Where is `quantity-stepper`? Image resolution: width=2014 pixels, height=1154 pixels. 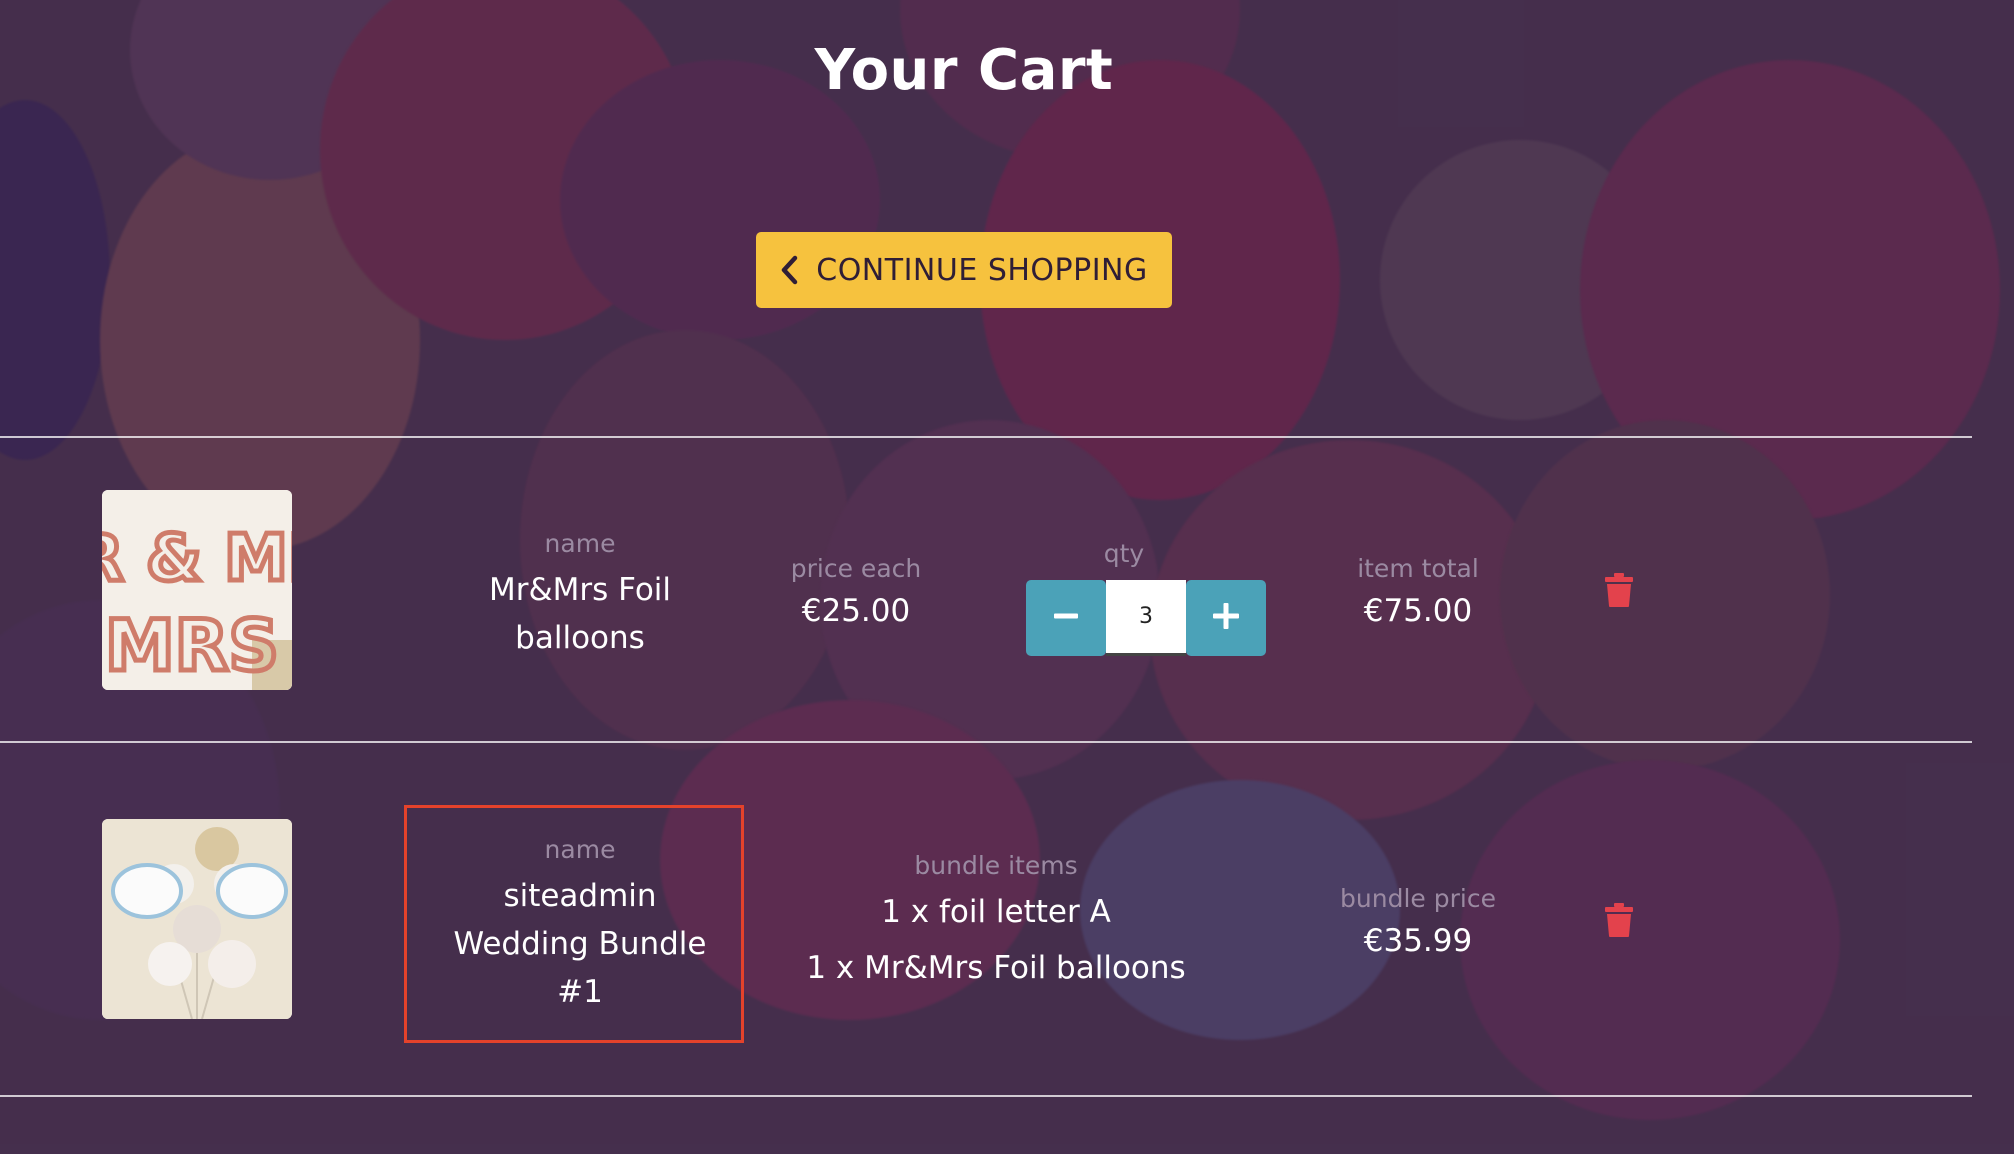
quantity-stepper is located at coordinates (1146, 618).